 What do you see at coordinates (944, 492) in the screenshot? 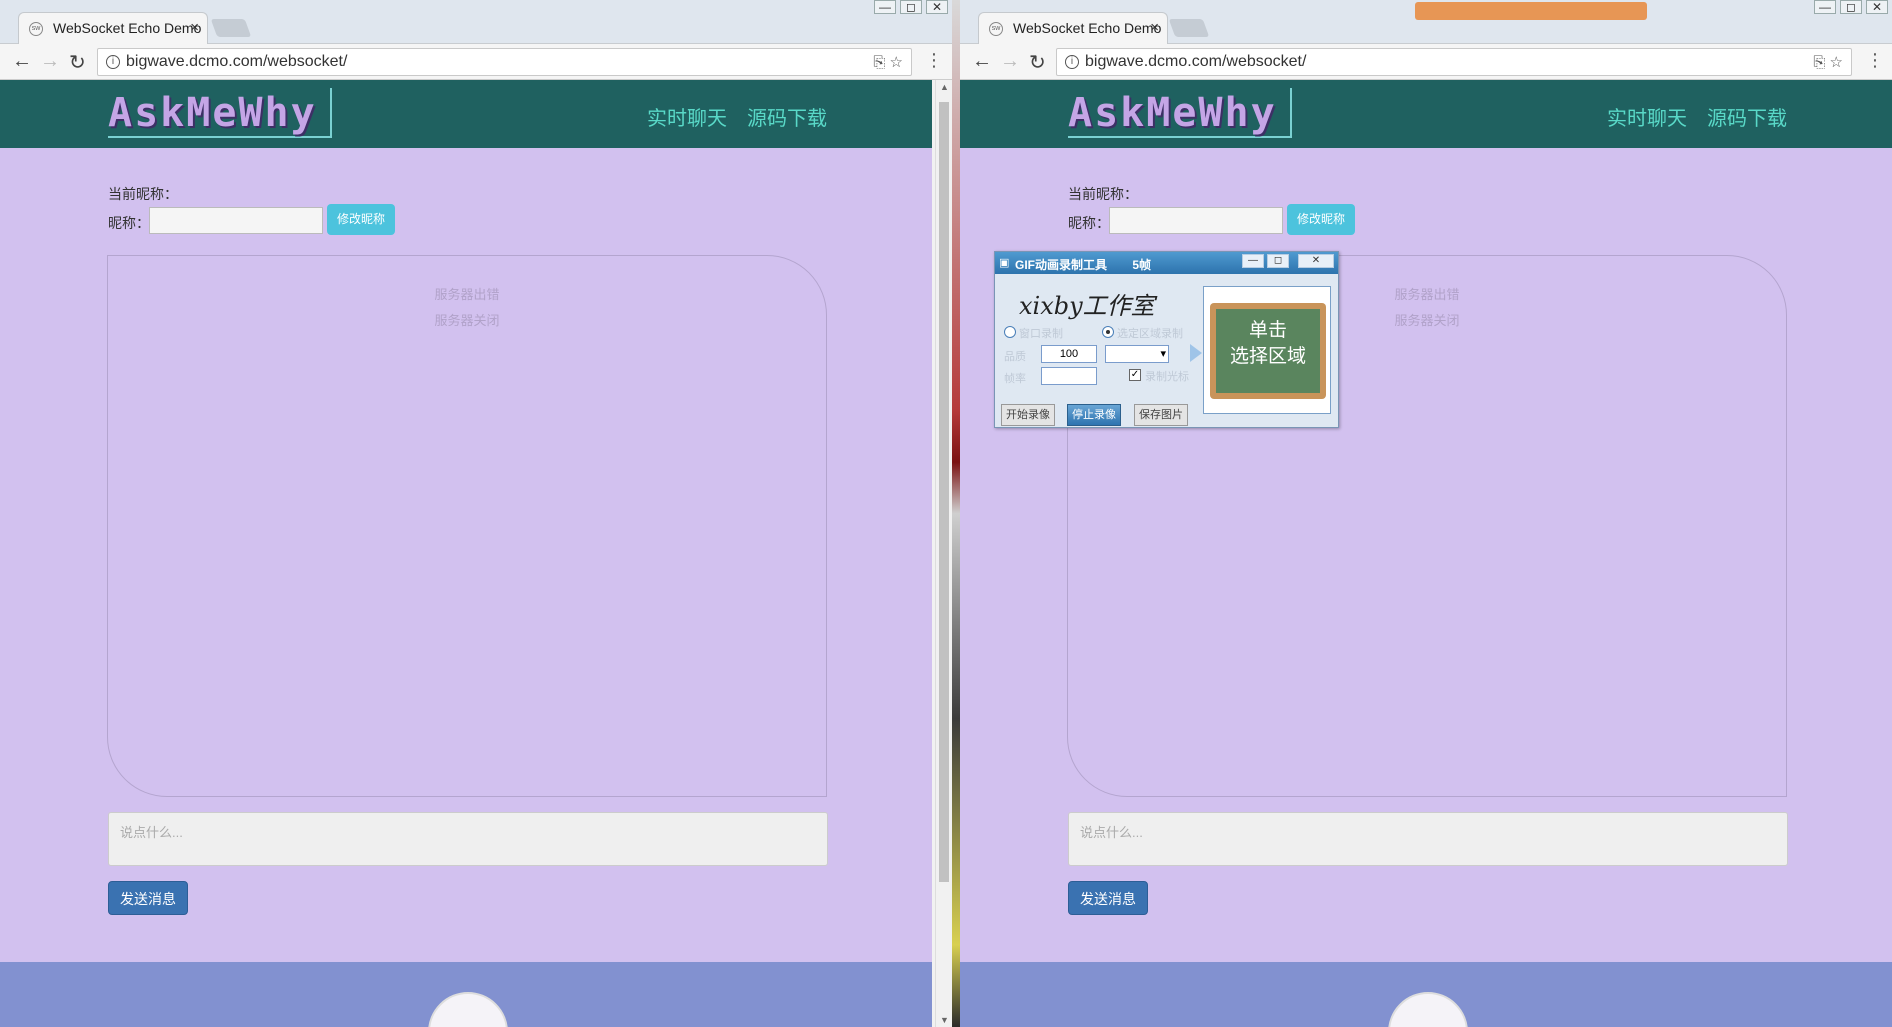
I see `scrollbar-thumb` at bounding box center [944, 492].